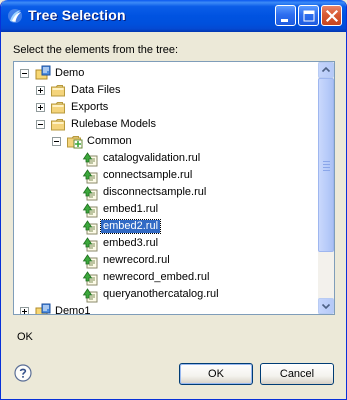 This screenshot has height=400, width=347. I want to click on scroll-up-button, so click(326, 70).